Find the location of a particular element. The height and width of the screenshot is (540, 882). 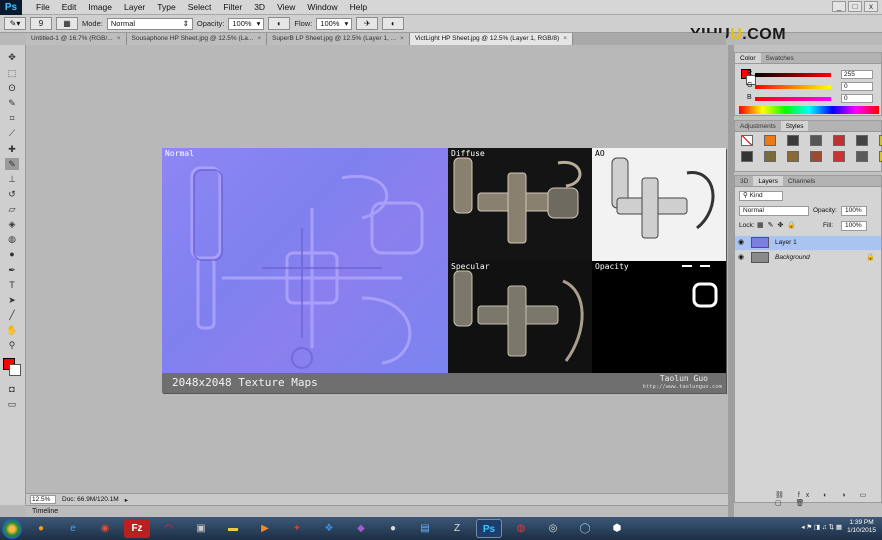

photoshop-taskbar-icon: Ps is located at coordinates (489, 528).